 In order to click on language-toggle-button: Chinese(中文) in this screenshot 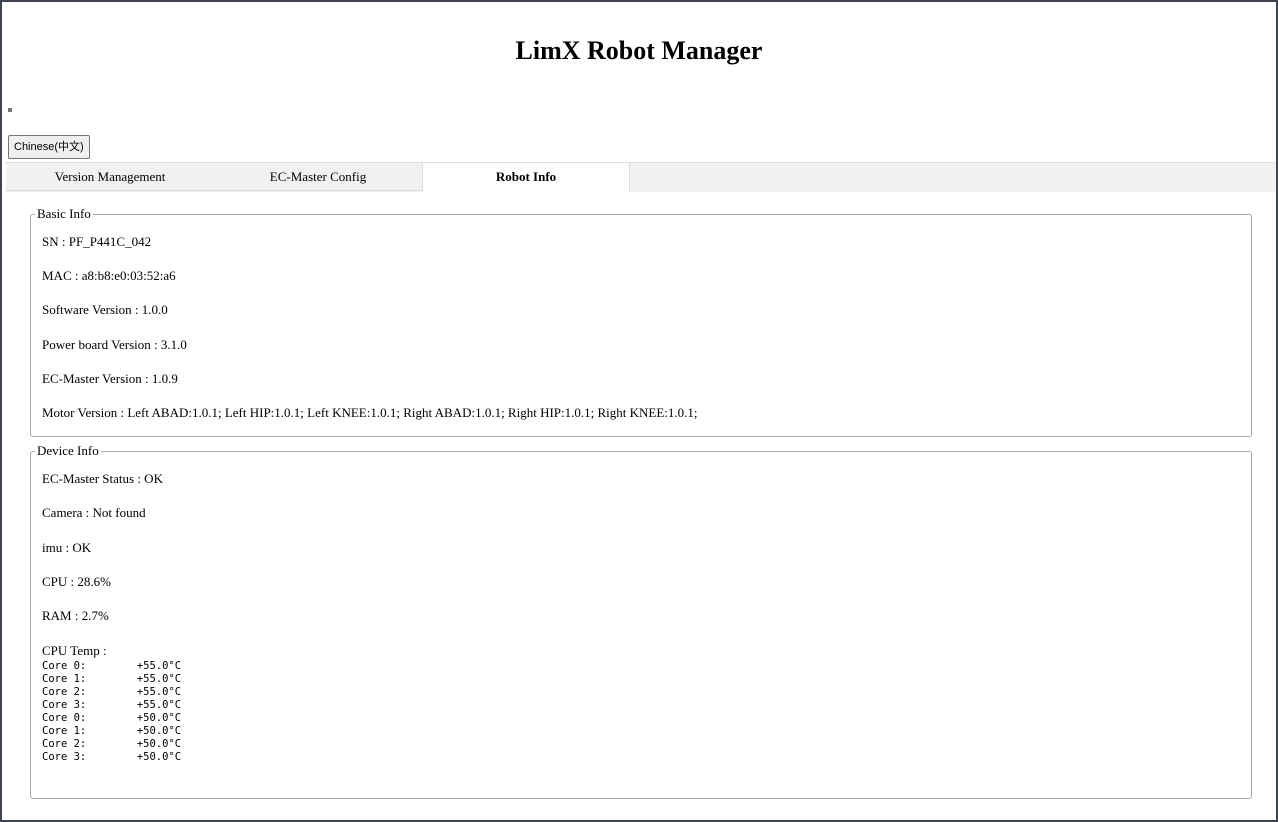, I will do `click(49, 147)`.